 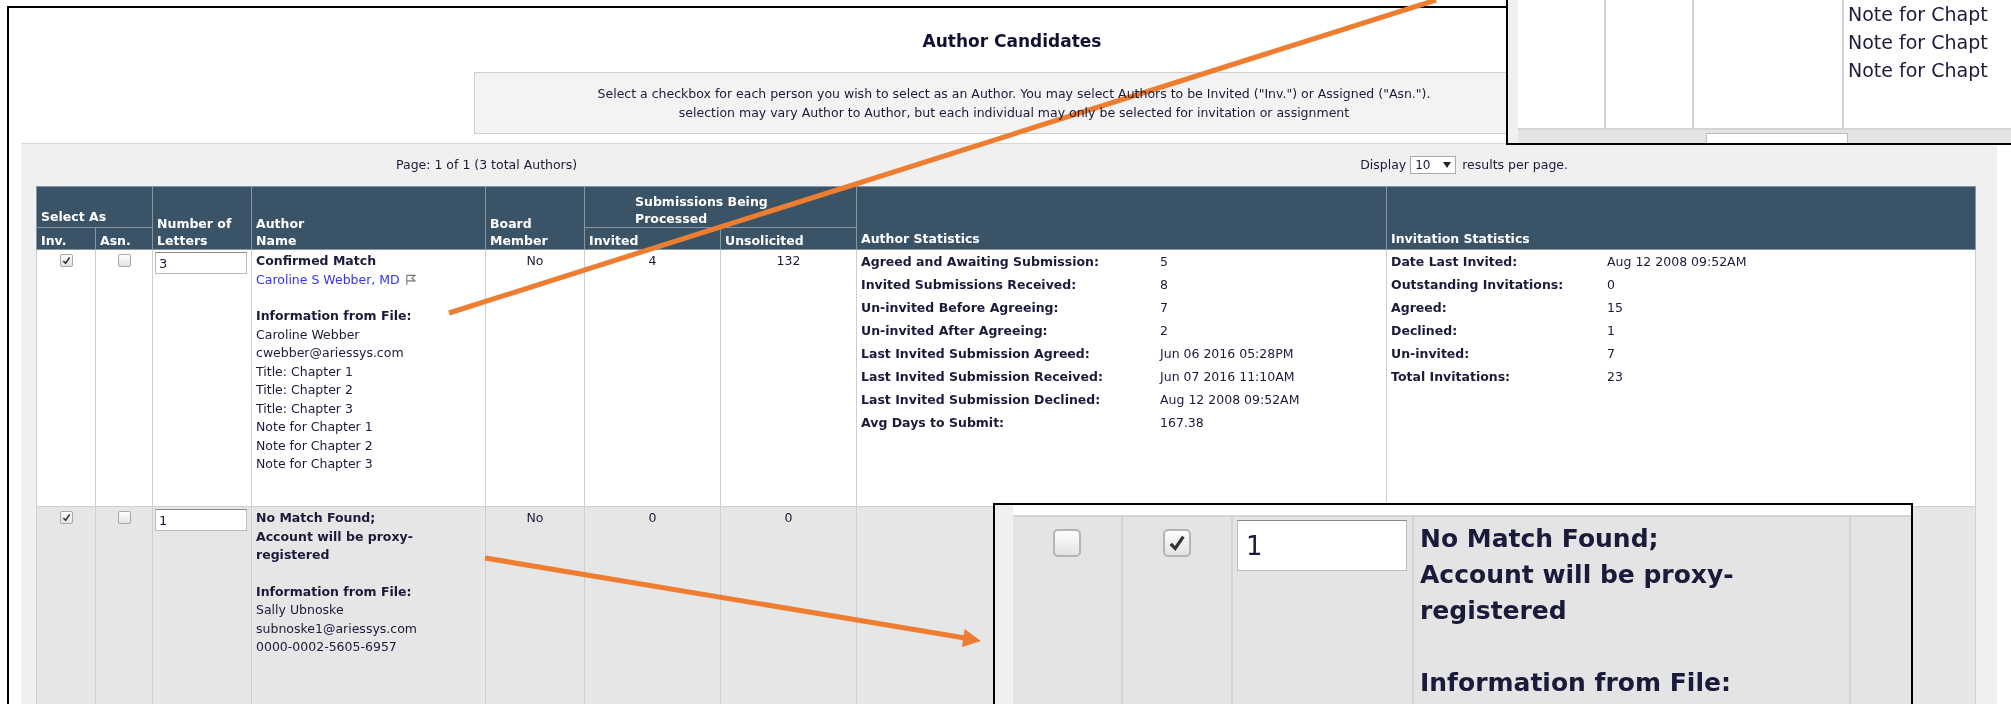 I want to click on stat-value: Jun 06 2016 05:28PM, so click(x=1227, y=354).